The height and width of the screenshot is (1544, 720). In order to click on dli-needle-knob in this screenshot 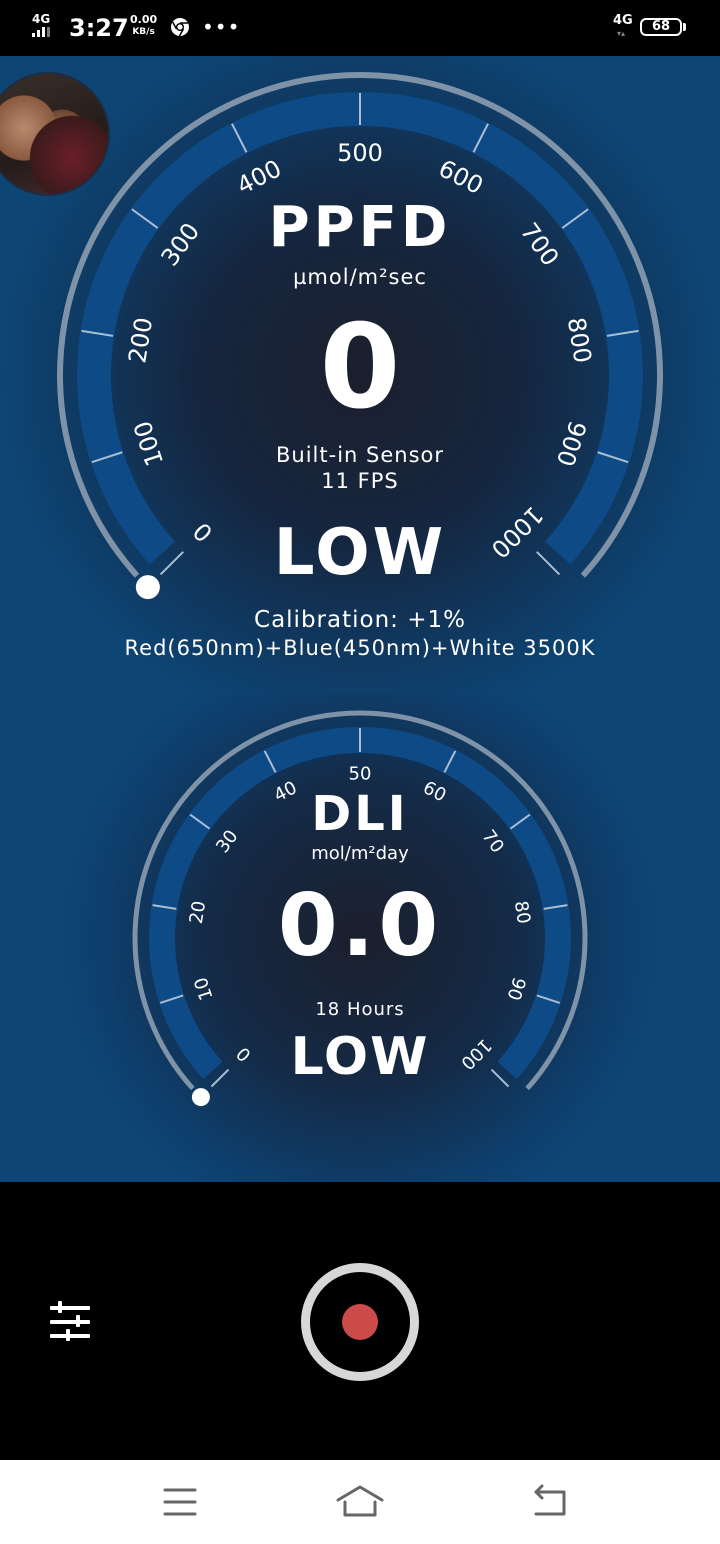, I will do `click(200, 1097)`.